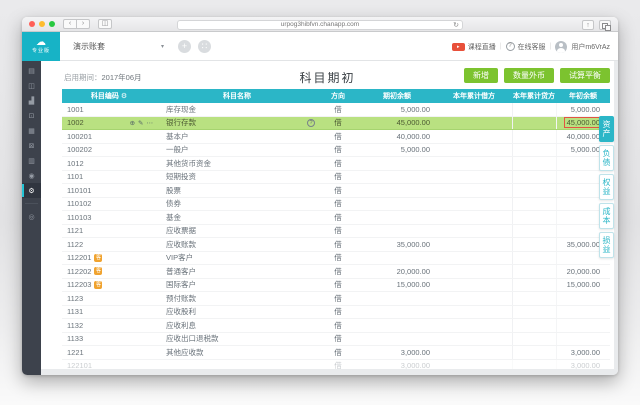 The image size is (640, 405). What do you see at coordinates (606, 133) in the screenshot?
I see `tab-char: 产` at bounding box center [606, 133].